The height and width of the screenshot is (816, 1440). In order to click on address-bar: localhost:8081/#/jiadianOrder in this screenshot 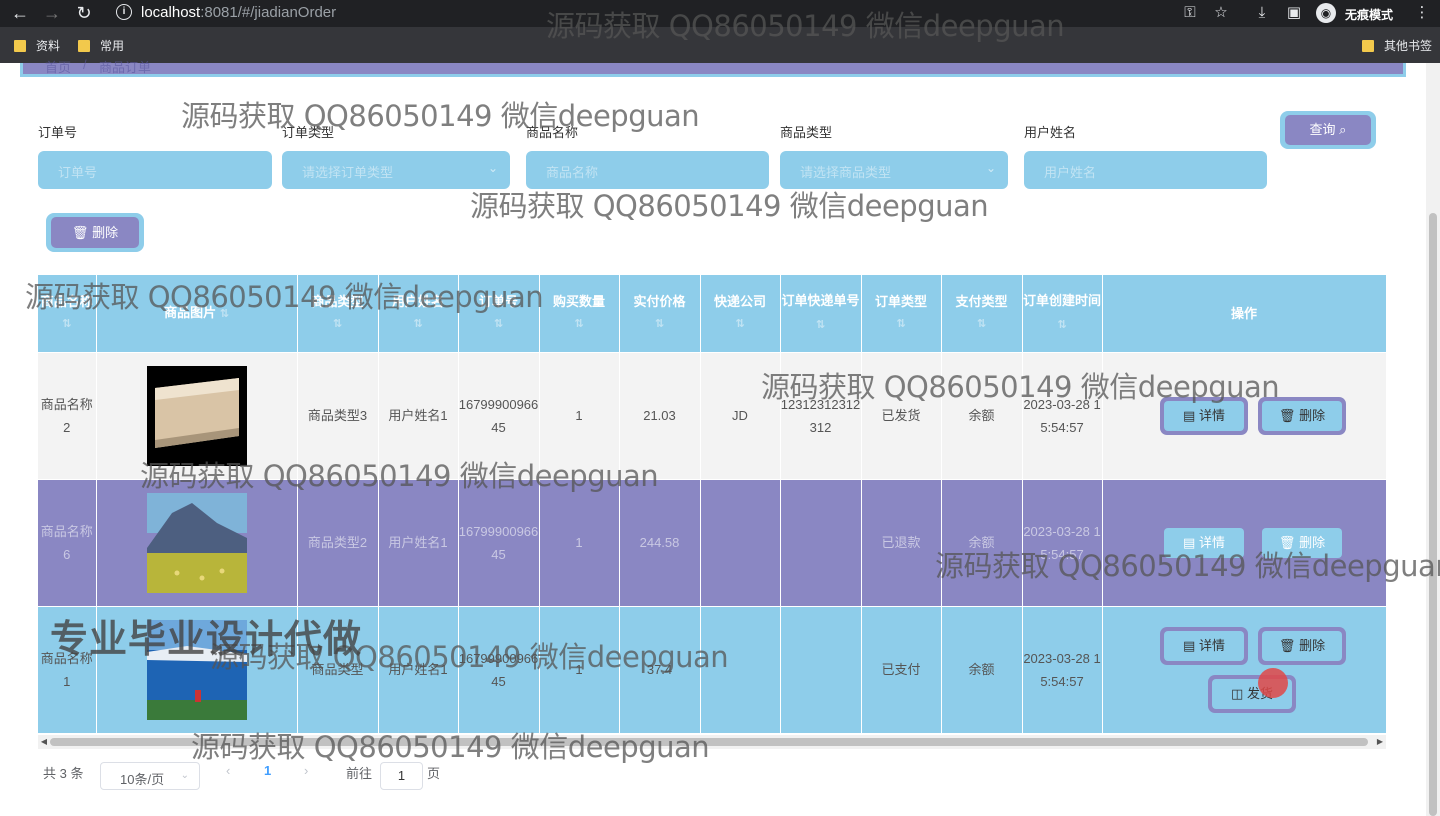, I will do `click(238, 12)`.